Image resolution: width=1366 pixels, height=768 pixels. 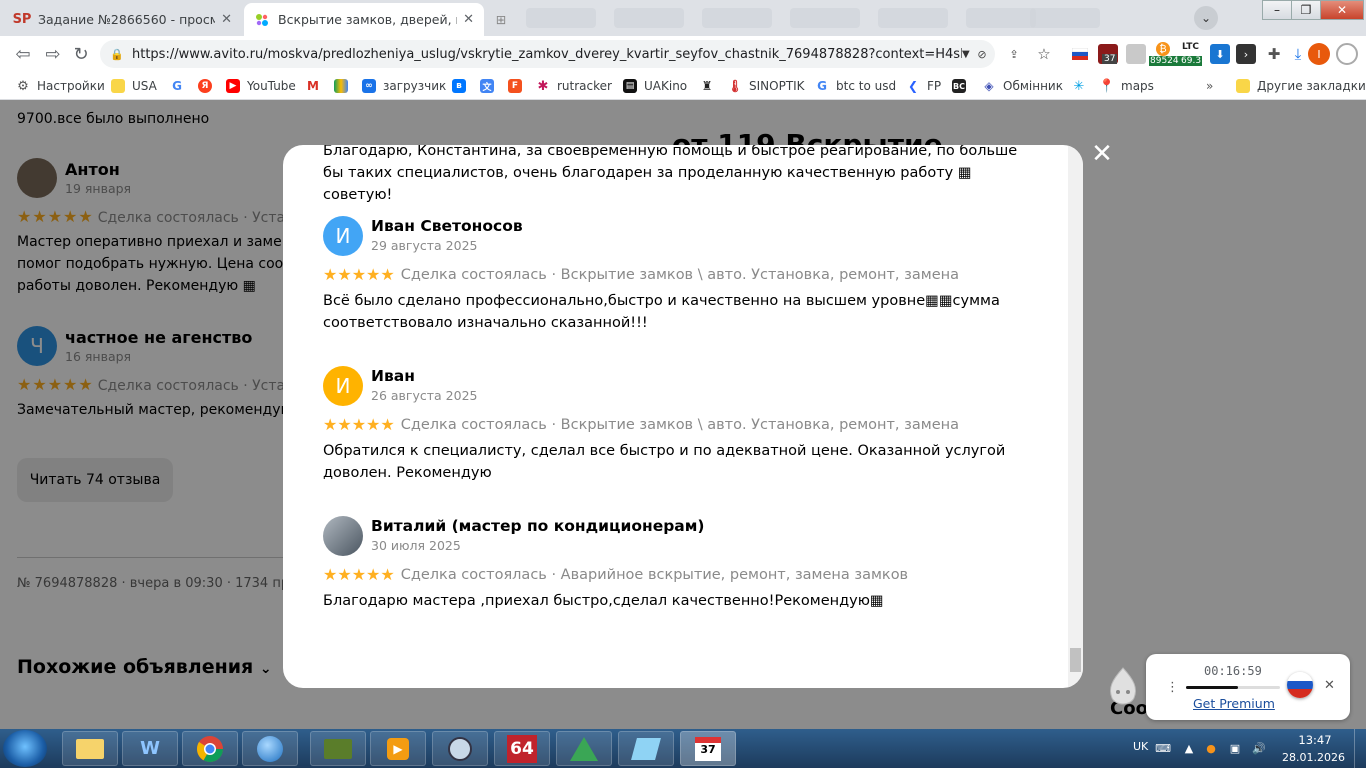 I want to click on review-date: 29 августа 2025, so click(x=424, y=245).